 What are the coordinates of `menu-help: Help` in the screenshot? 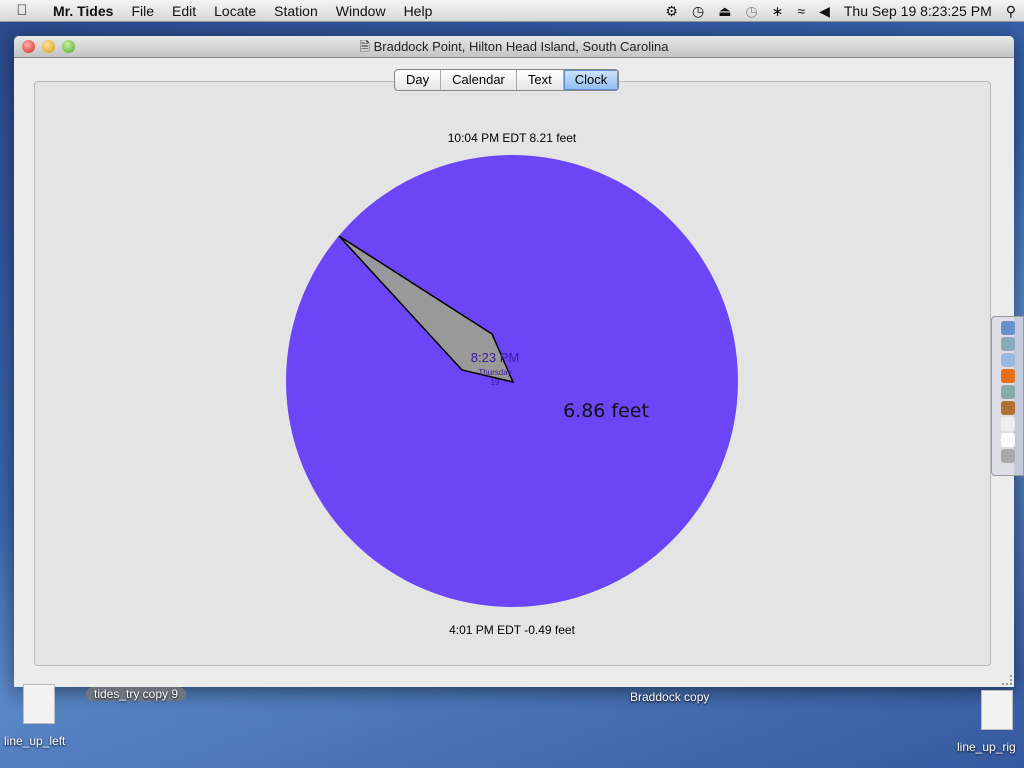 It's located at (418, 11).